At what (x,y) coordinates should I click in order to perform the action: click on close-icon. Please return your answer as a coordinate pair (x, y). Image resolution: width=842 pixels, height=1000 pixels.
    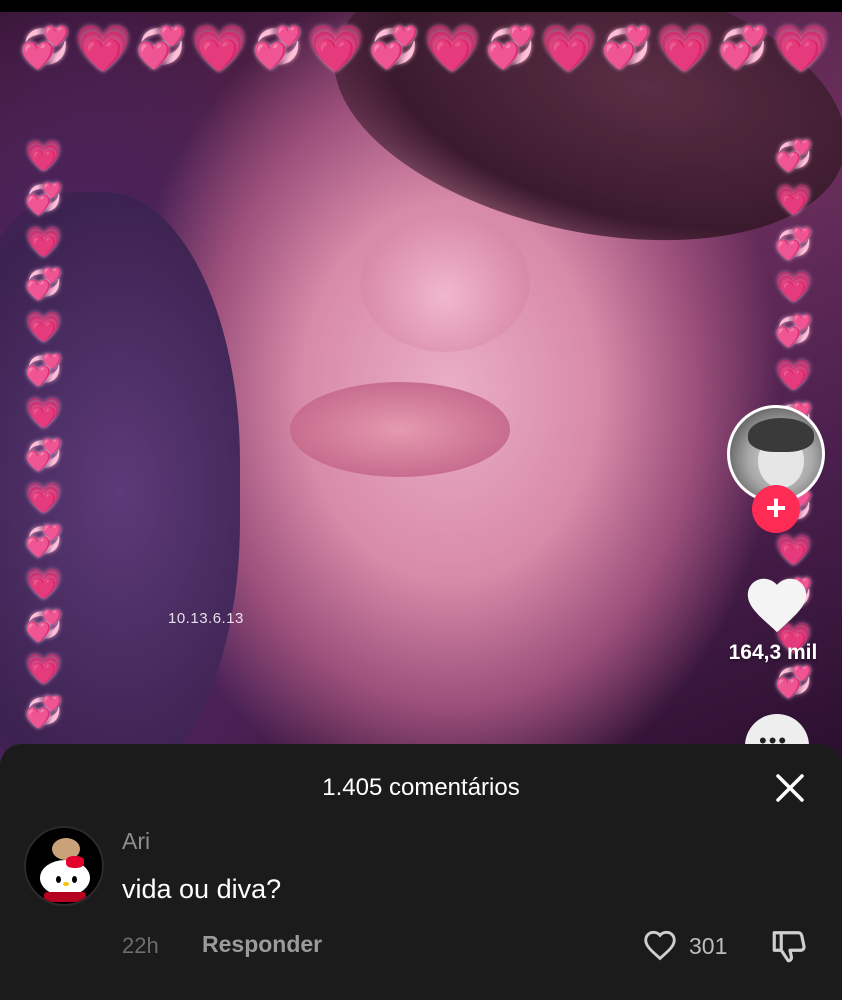
    Looking at the image, I should click on (790, 788).